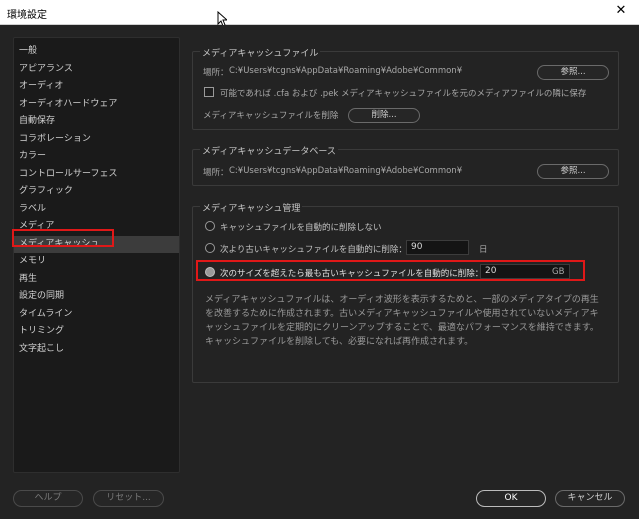  I want to click on media-cache-management-title: メディアキャッシュ管理, so click(251, 207).